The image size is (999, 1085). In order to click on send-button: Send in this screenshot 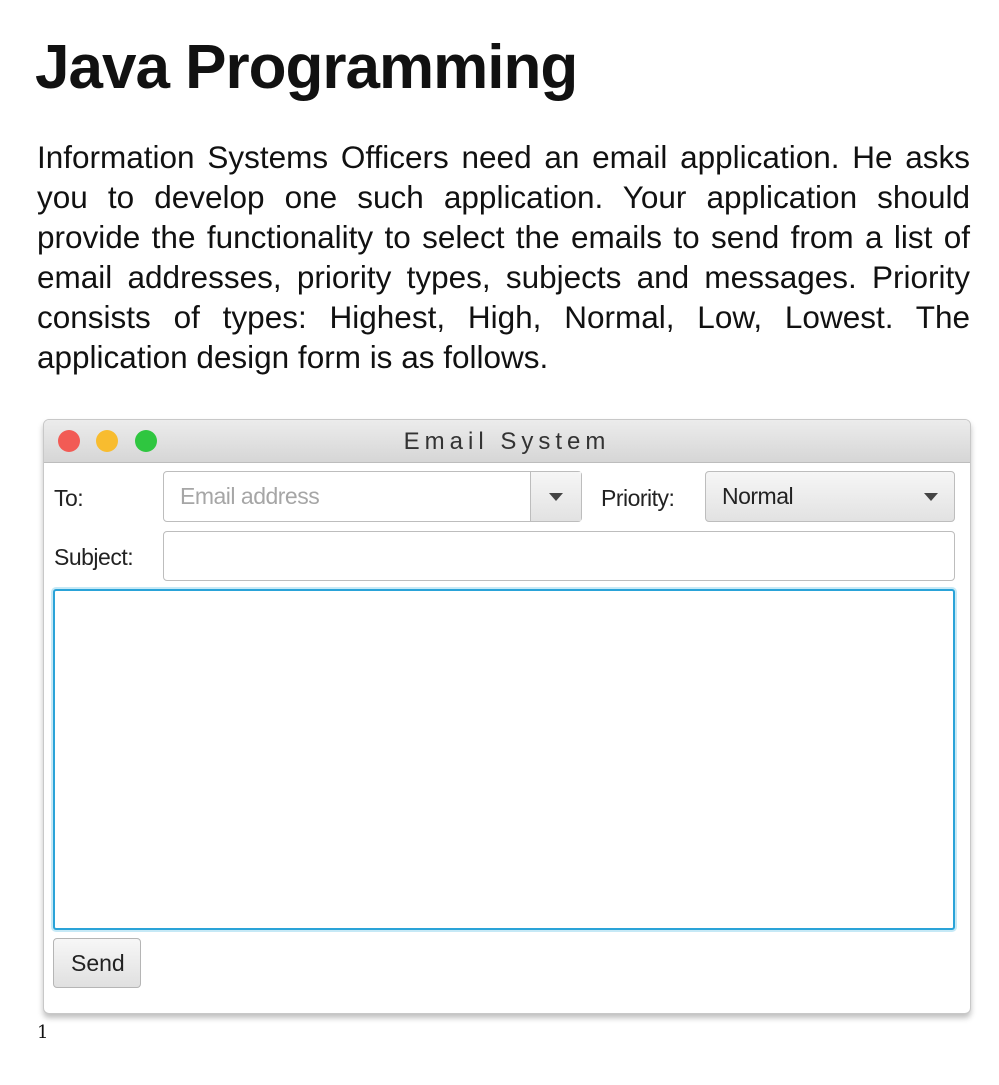, I will do `click(97, 963)`.